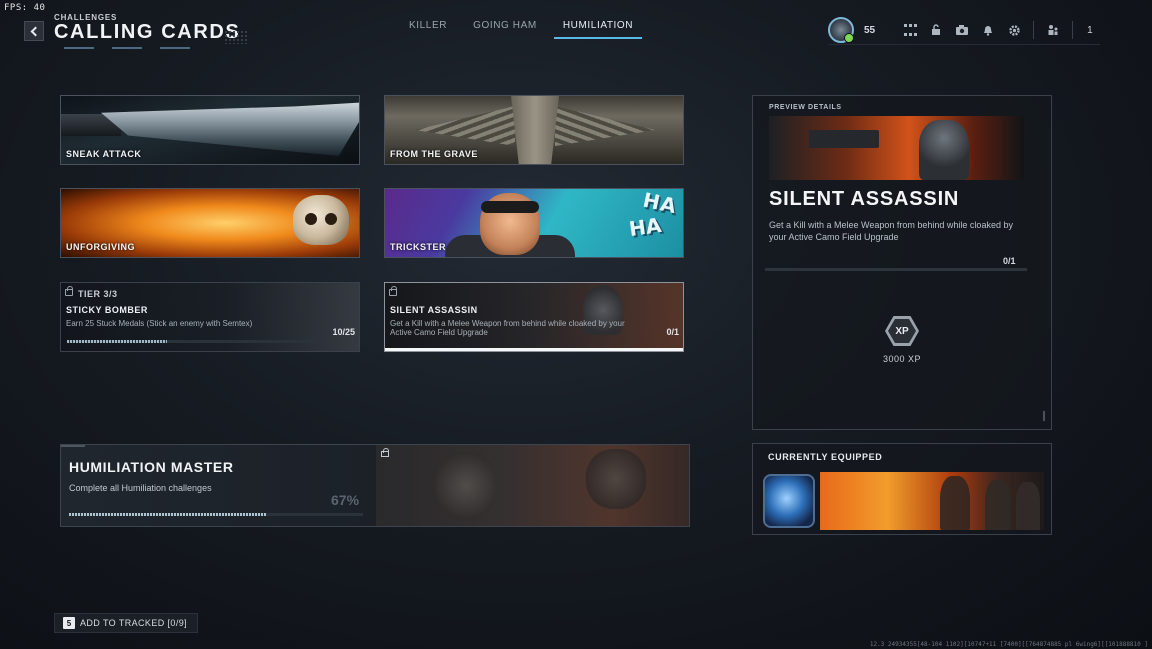  What do you see at coordinates (151, 467) in the screenshot?
I see `master-title: HUMILIATION MASTER` at bounding box center [151, 467].